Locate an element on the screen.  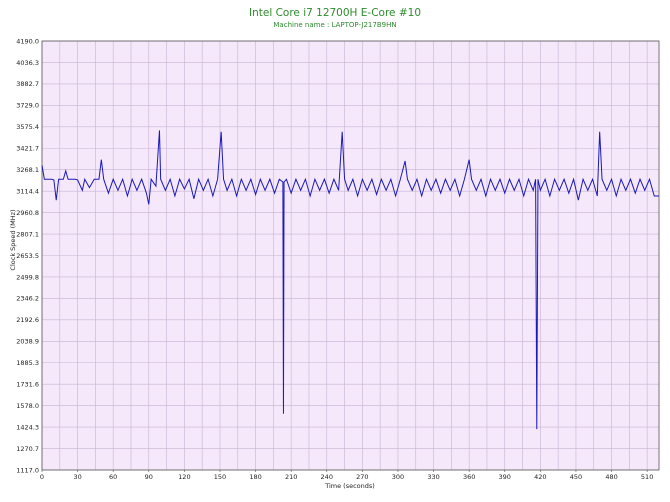
x-tick-label: 150 is located at coordinates (220, 477).